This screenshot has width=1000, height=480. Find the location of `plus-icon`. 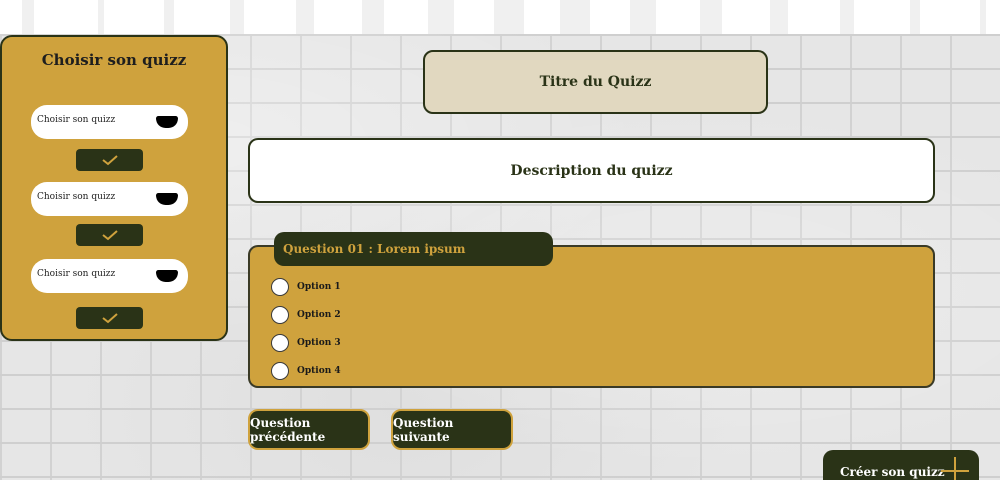

plus-icon is located at coordinates (955, 468).